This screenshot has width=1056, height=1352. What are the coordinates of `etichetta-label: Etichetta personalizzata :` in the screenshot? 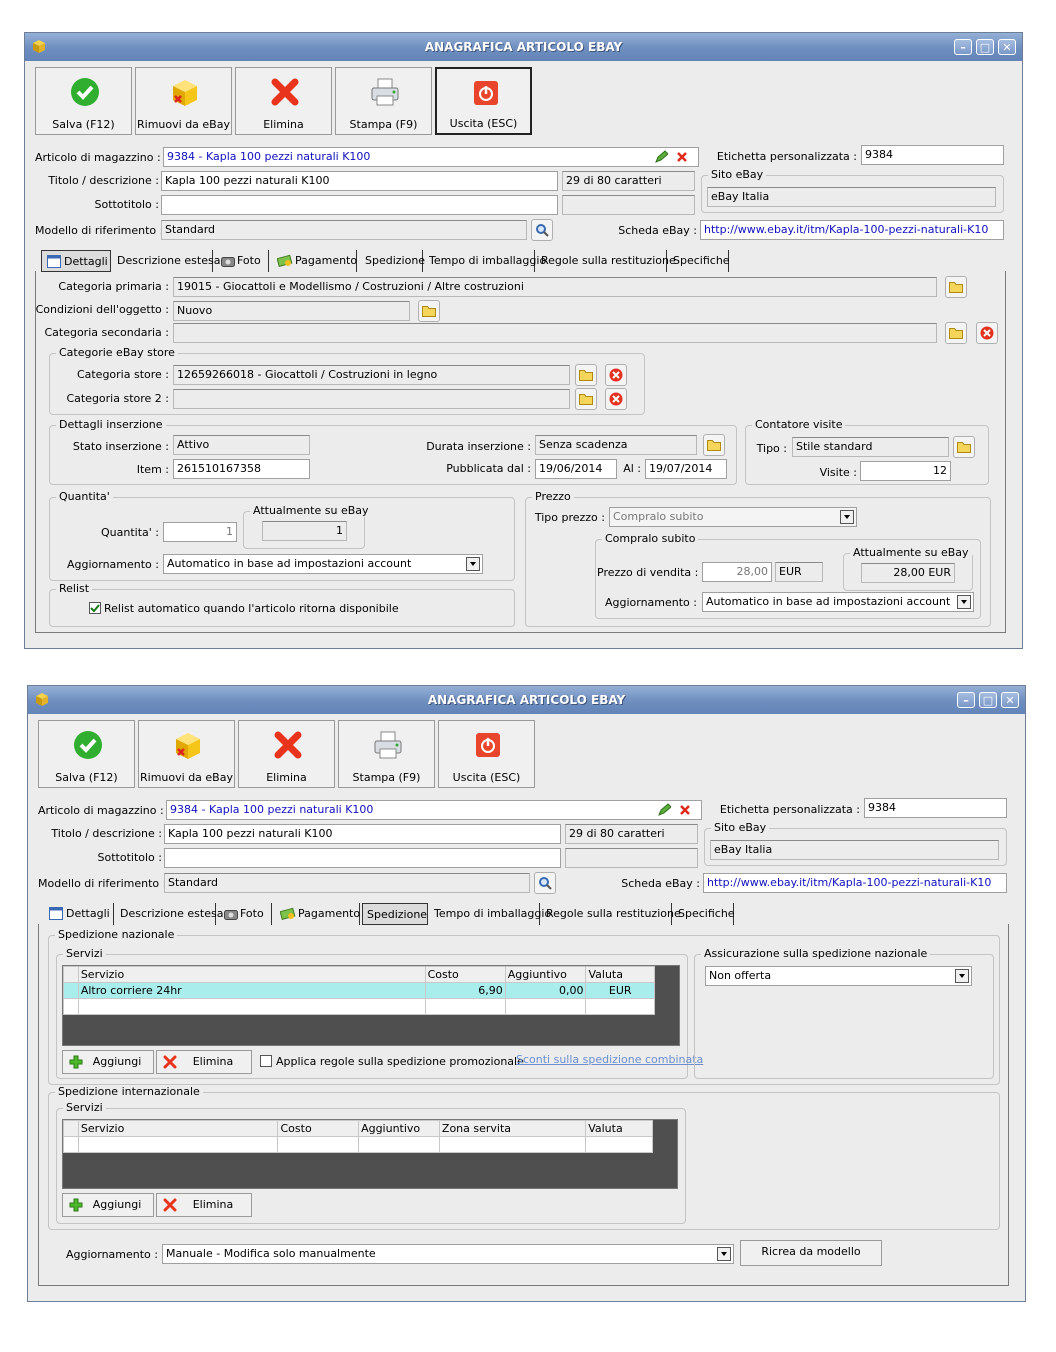 It's located at (786, 156).